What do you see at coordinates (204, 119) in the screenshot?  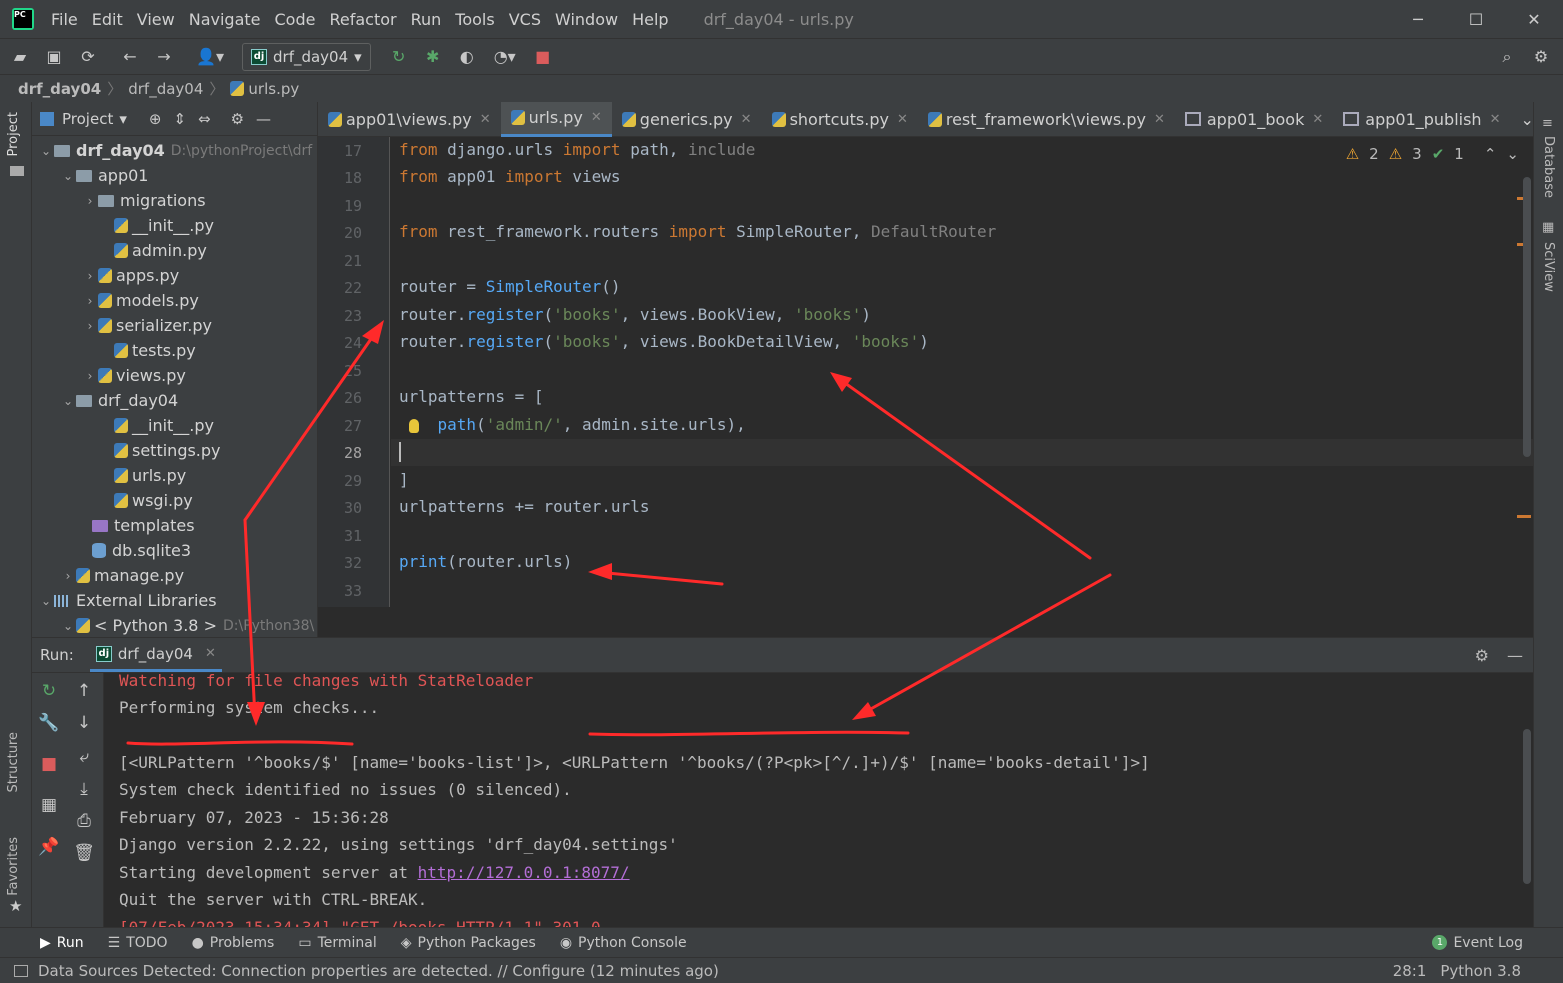 I see `collapse-all-icon: ⇔` at bounding box center [204, 119].